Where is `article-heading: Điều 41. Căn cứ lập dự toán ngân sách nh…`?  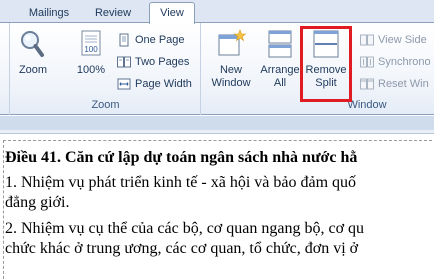
article-heading: Điều 41. Căn cứ lập dự toán ngân sách nh… is located at coordinates (181, 157).